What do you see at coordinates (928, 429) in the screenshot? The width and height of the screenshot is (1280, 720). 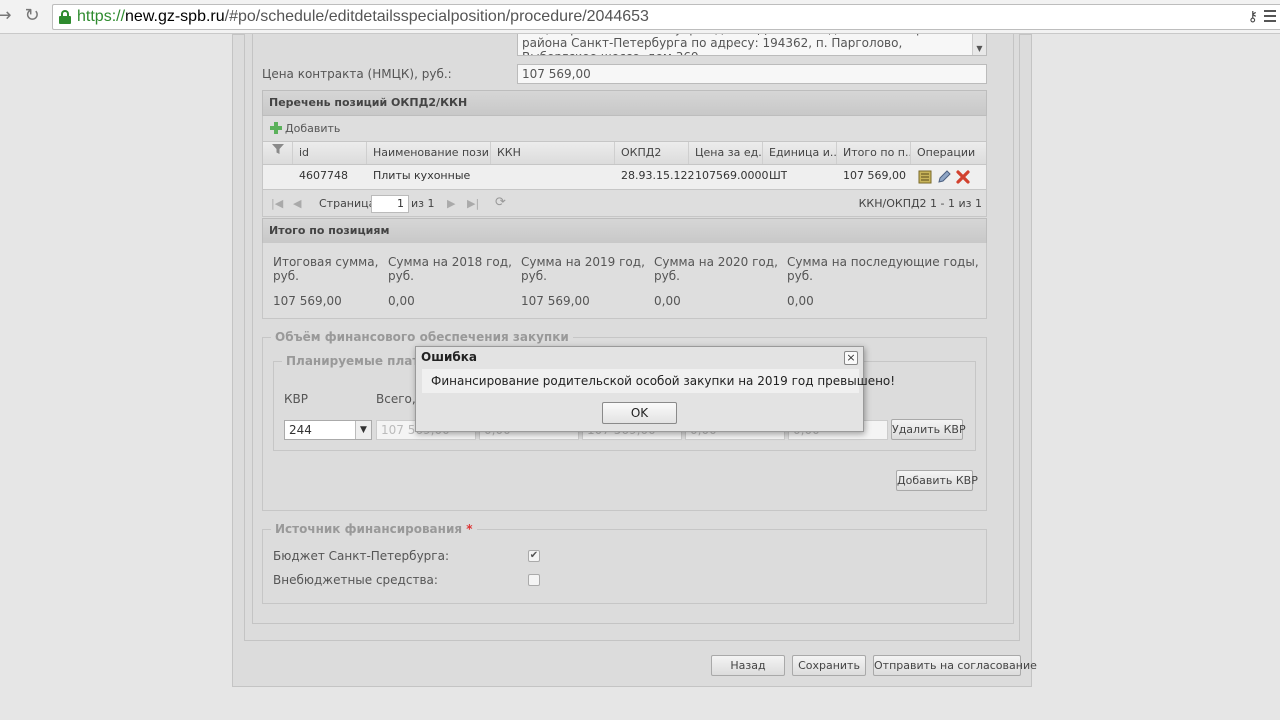 I see `delete-kvr-button: Удалить КВР` at bounding box center [928, 429].